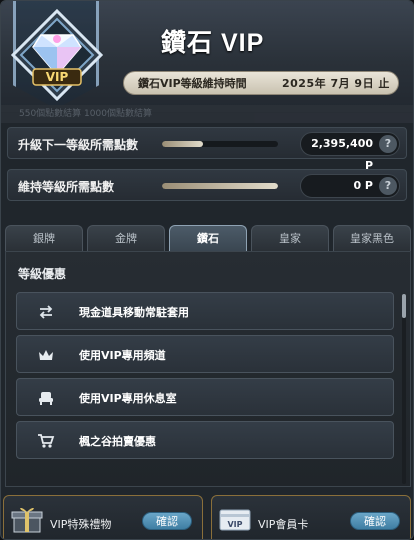  What do you see at coordinates (336, 83) in the screenshot?
I see `expiry-date: 2025年 7月 9日 止` at bounding box center [336, 83].